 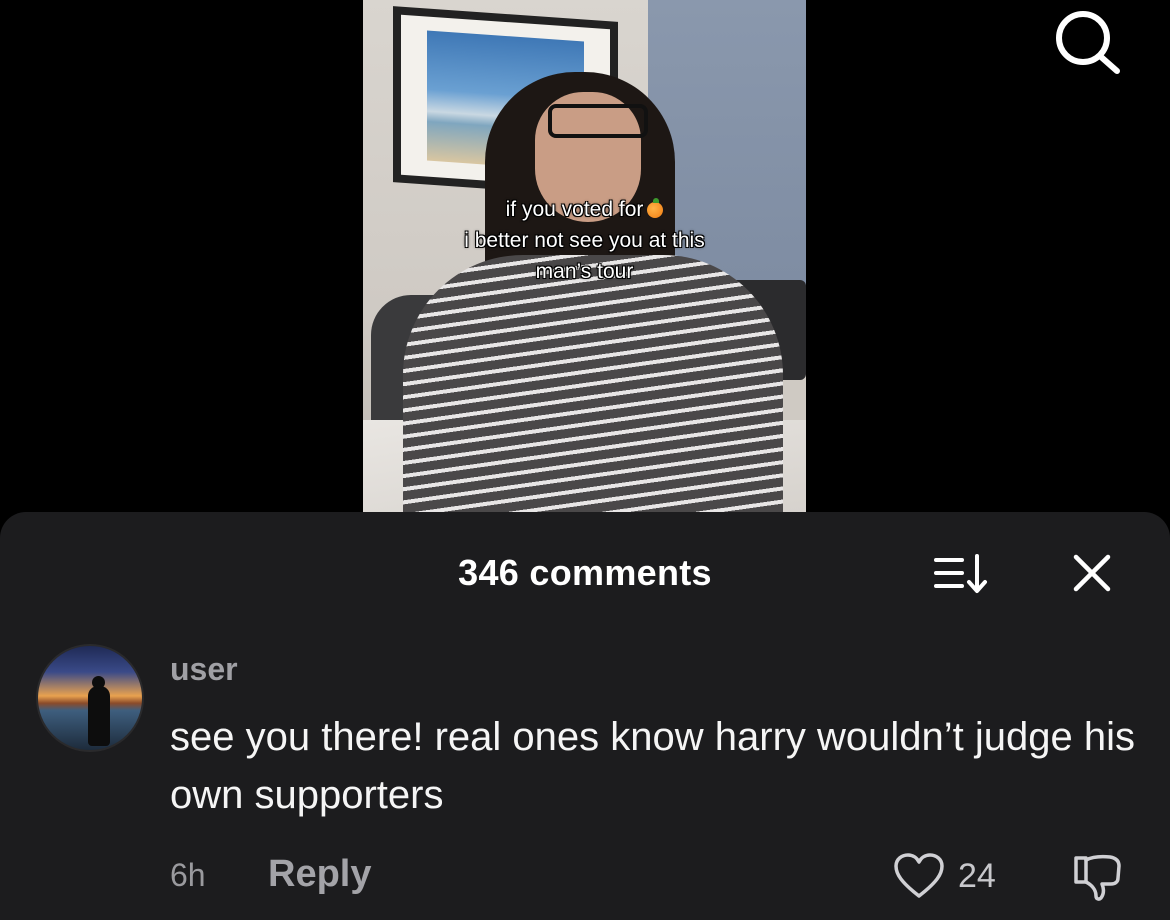 What do you see at coordinates (204, 669) in the screenshot?
I see `comment-username: user` at bounding box center [204, 669].